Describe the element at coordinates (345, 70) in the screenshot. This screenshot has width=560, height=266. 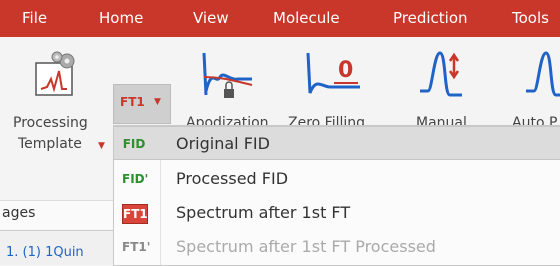
I see `svg-text: 0` at that location.